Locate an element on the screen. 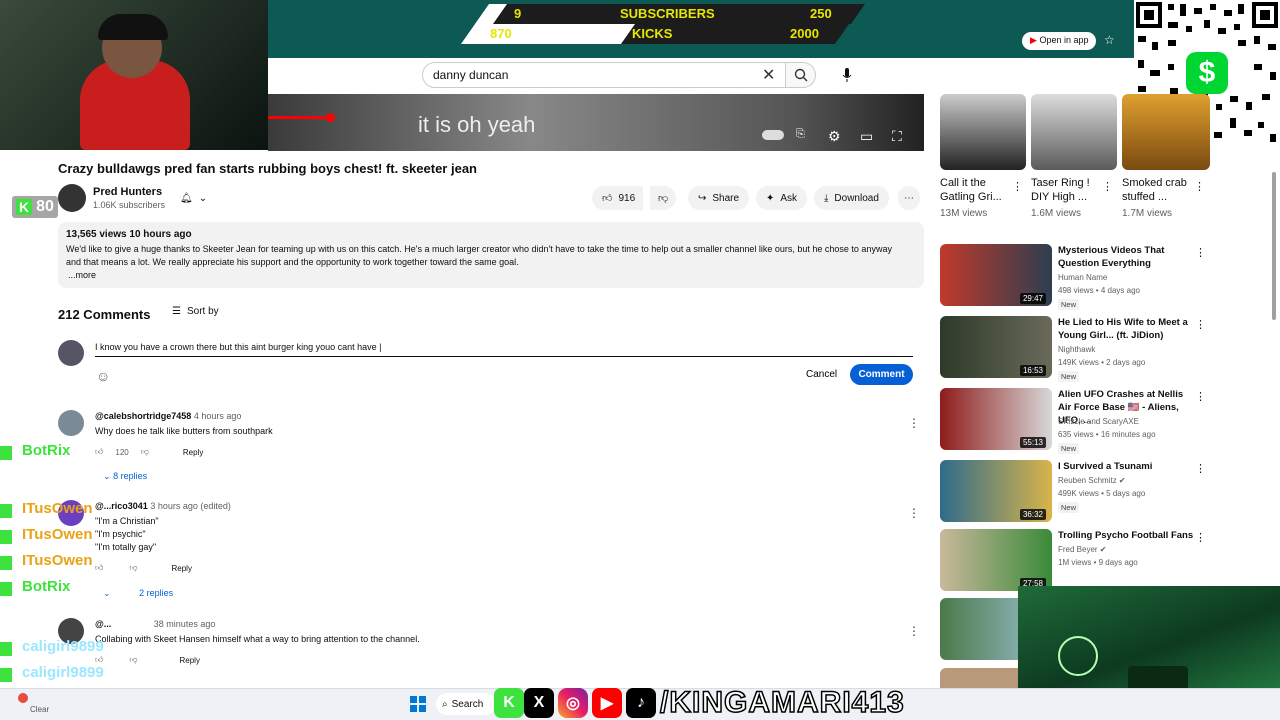 The image size is (1280, 720). view-replies-button: ⌄ 8 replies is located at coordinates (125, 476).